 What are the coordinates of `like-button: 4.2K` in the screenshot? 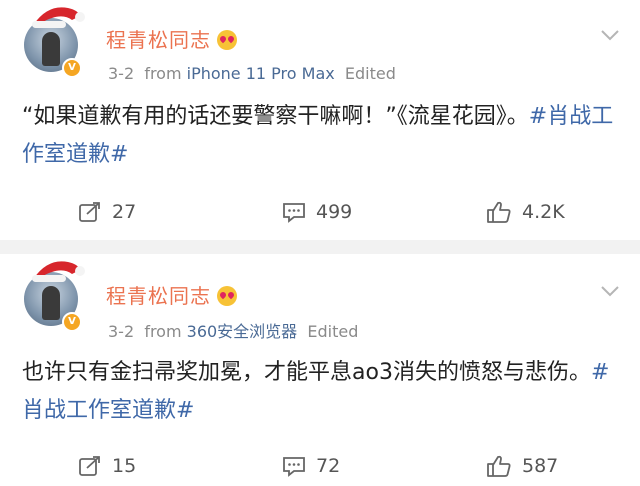 It's located at (525, 212).